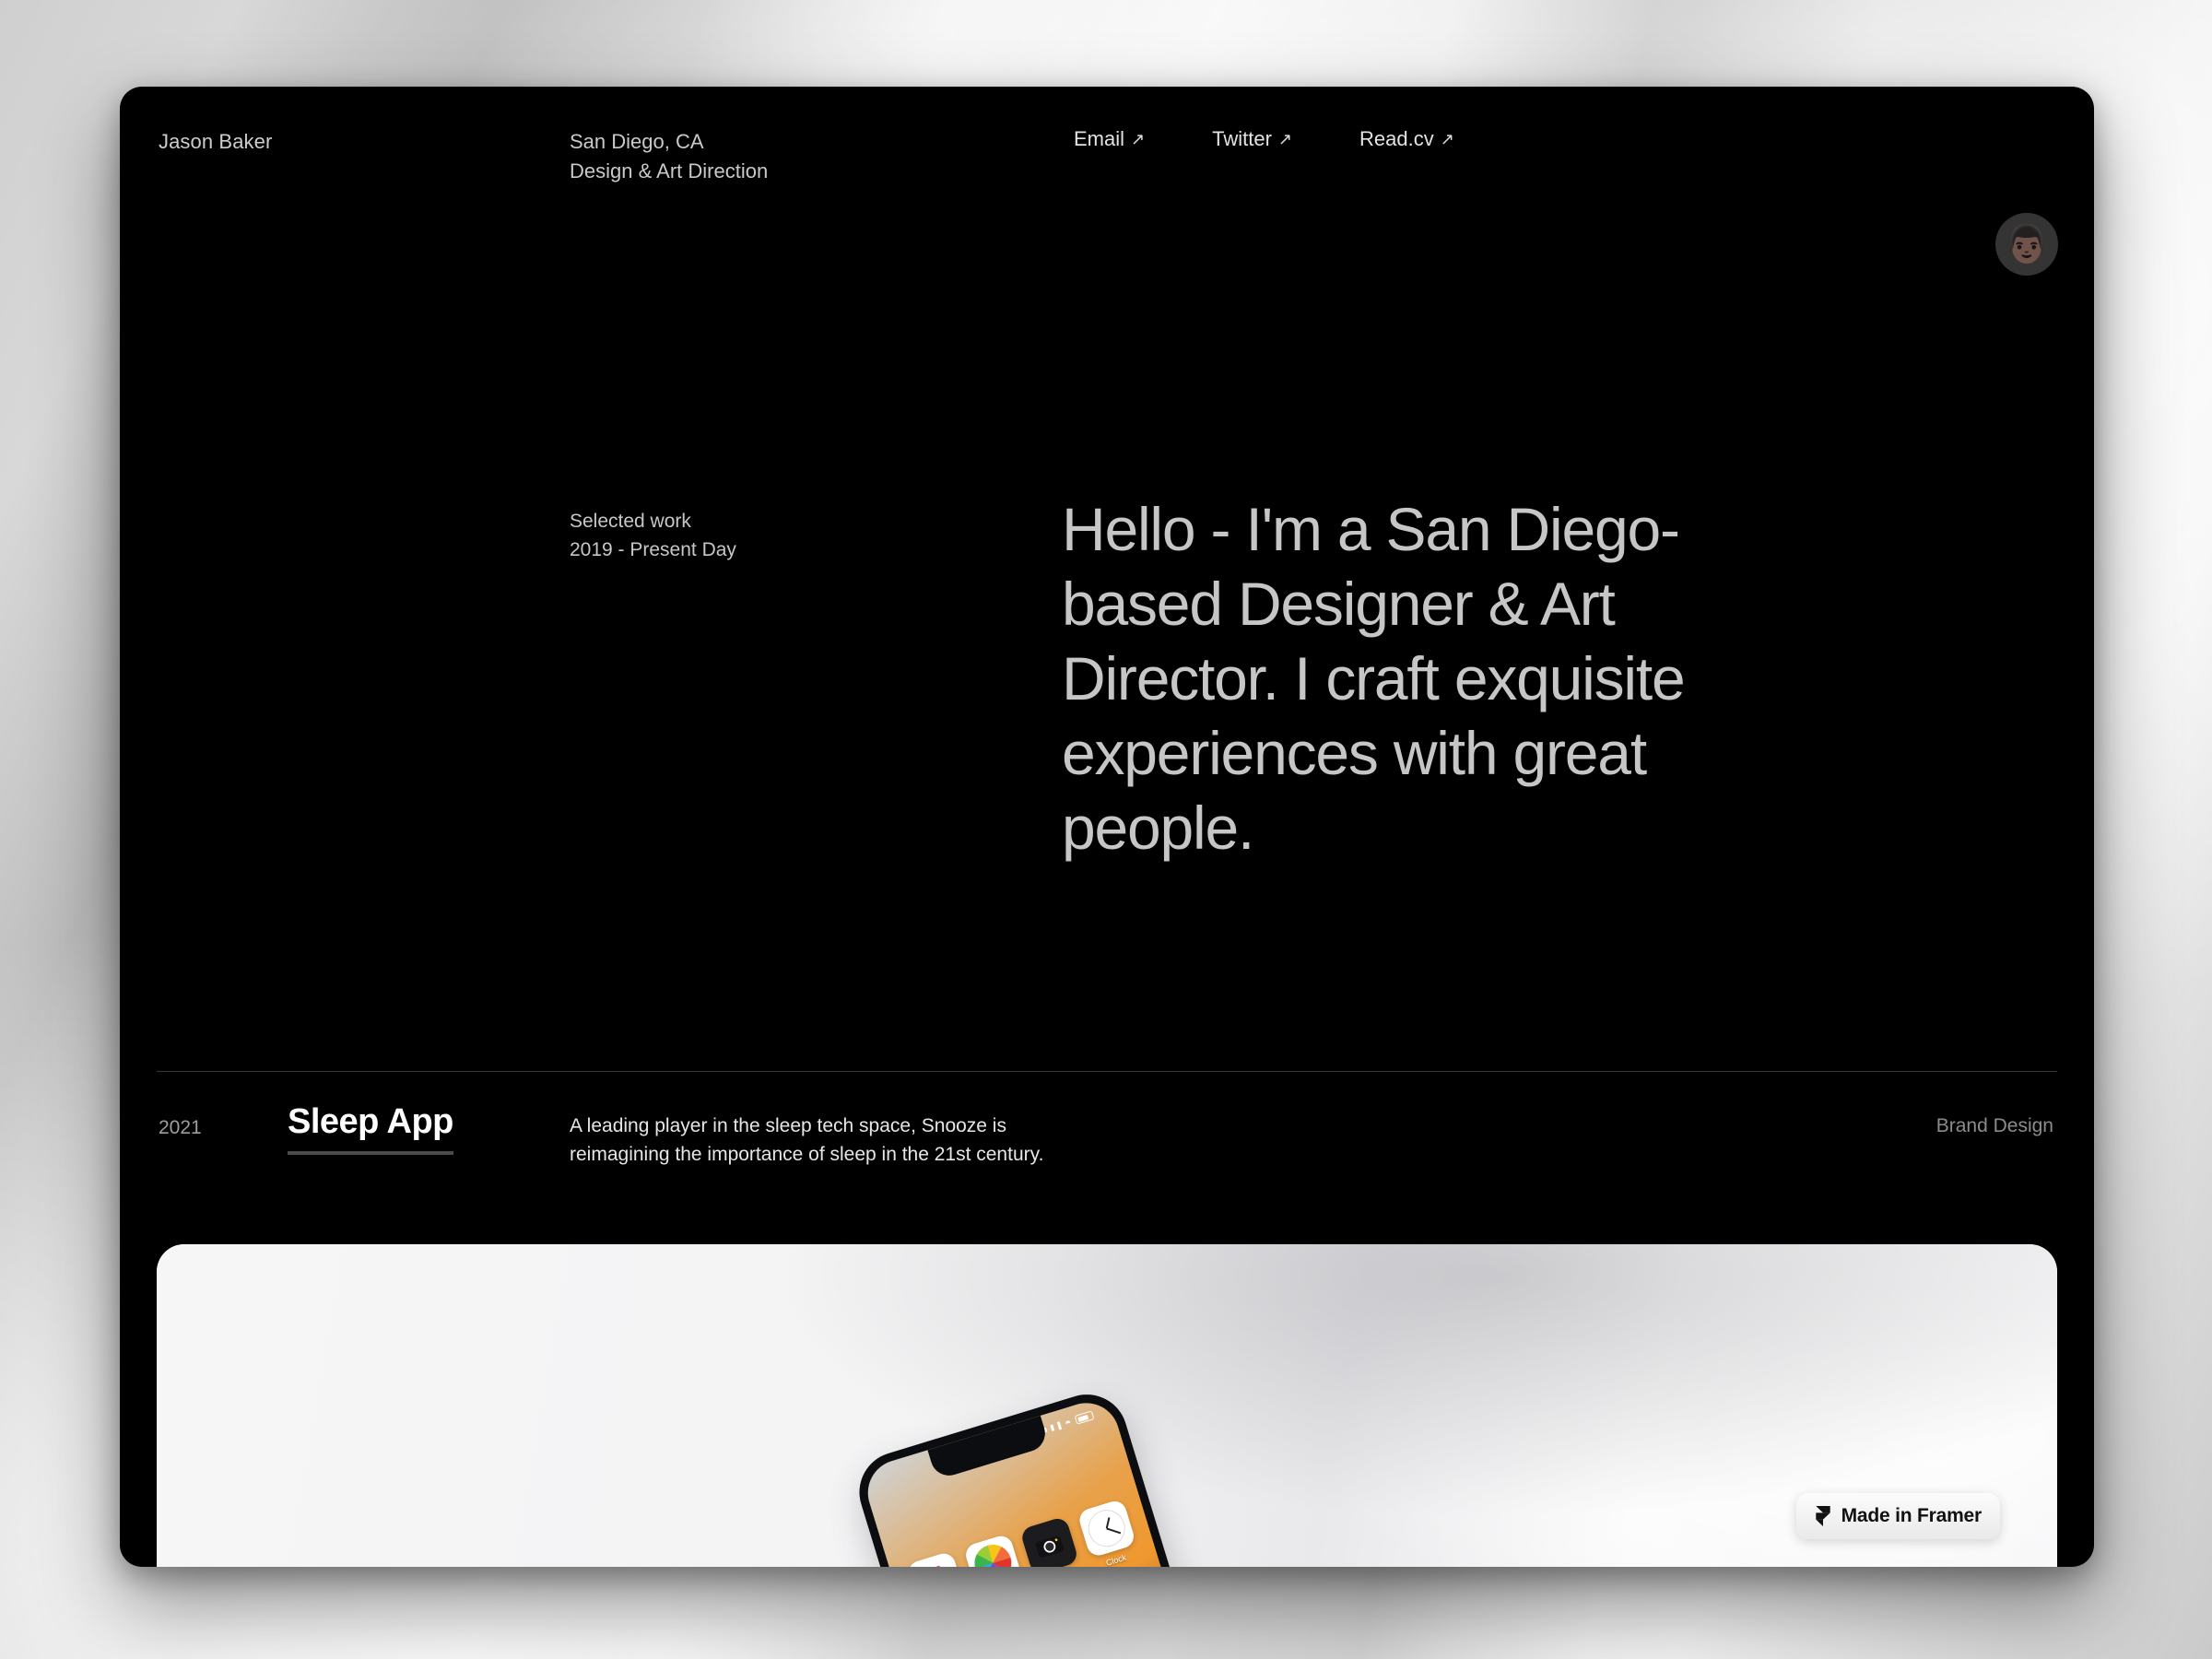 This screenshot has width=2212, height=1659. I want to click on section-divider, so click(1107, 1071).